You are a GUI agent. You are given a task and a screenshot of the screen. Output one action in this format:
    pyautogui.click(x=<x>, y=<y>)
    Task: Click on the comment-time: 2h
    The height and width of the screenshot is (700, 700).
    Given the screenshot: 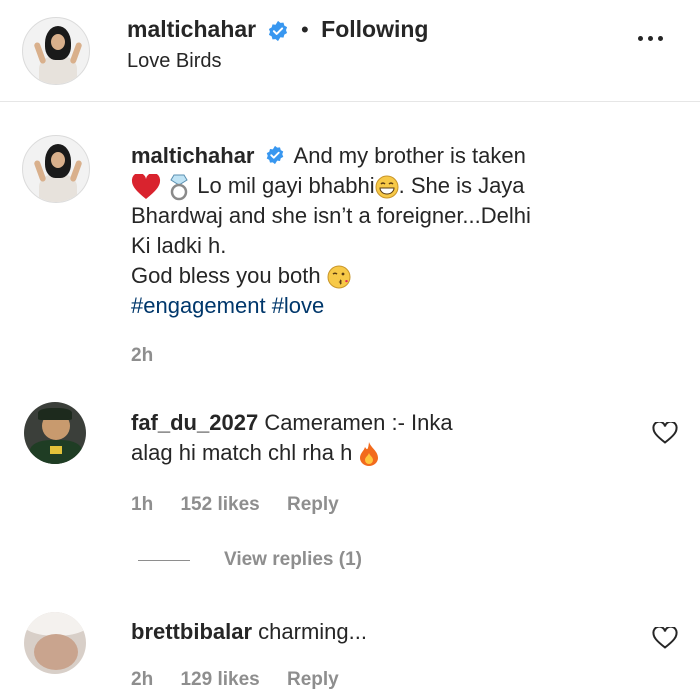 What is the action you would take?
    pyautogui.click(x=142, y=679)
    